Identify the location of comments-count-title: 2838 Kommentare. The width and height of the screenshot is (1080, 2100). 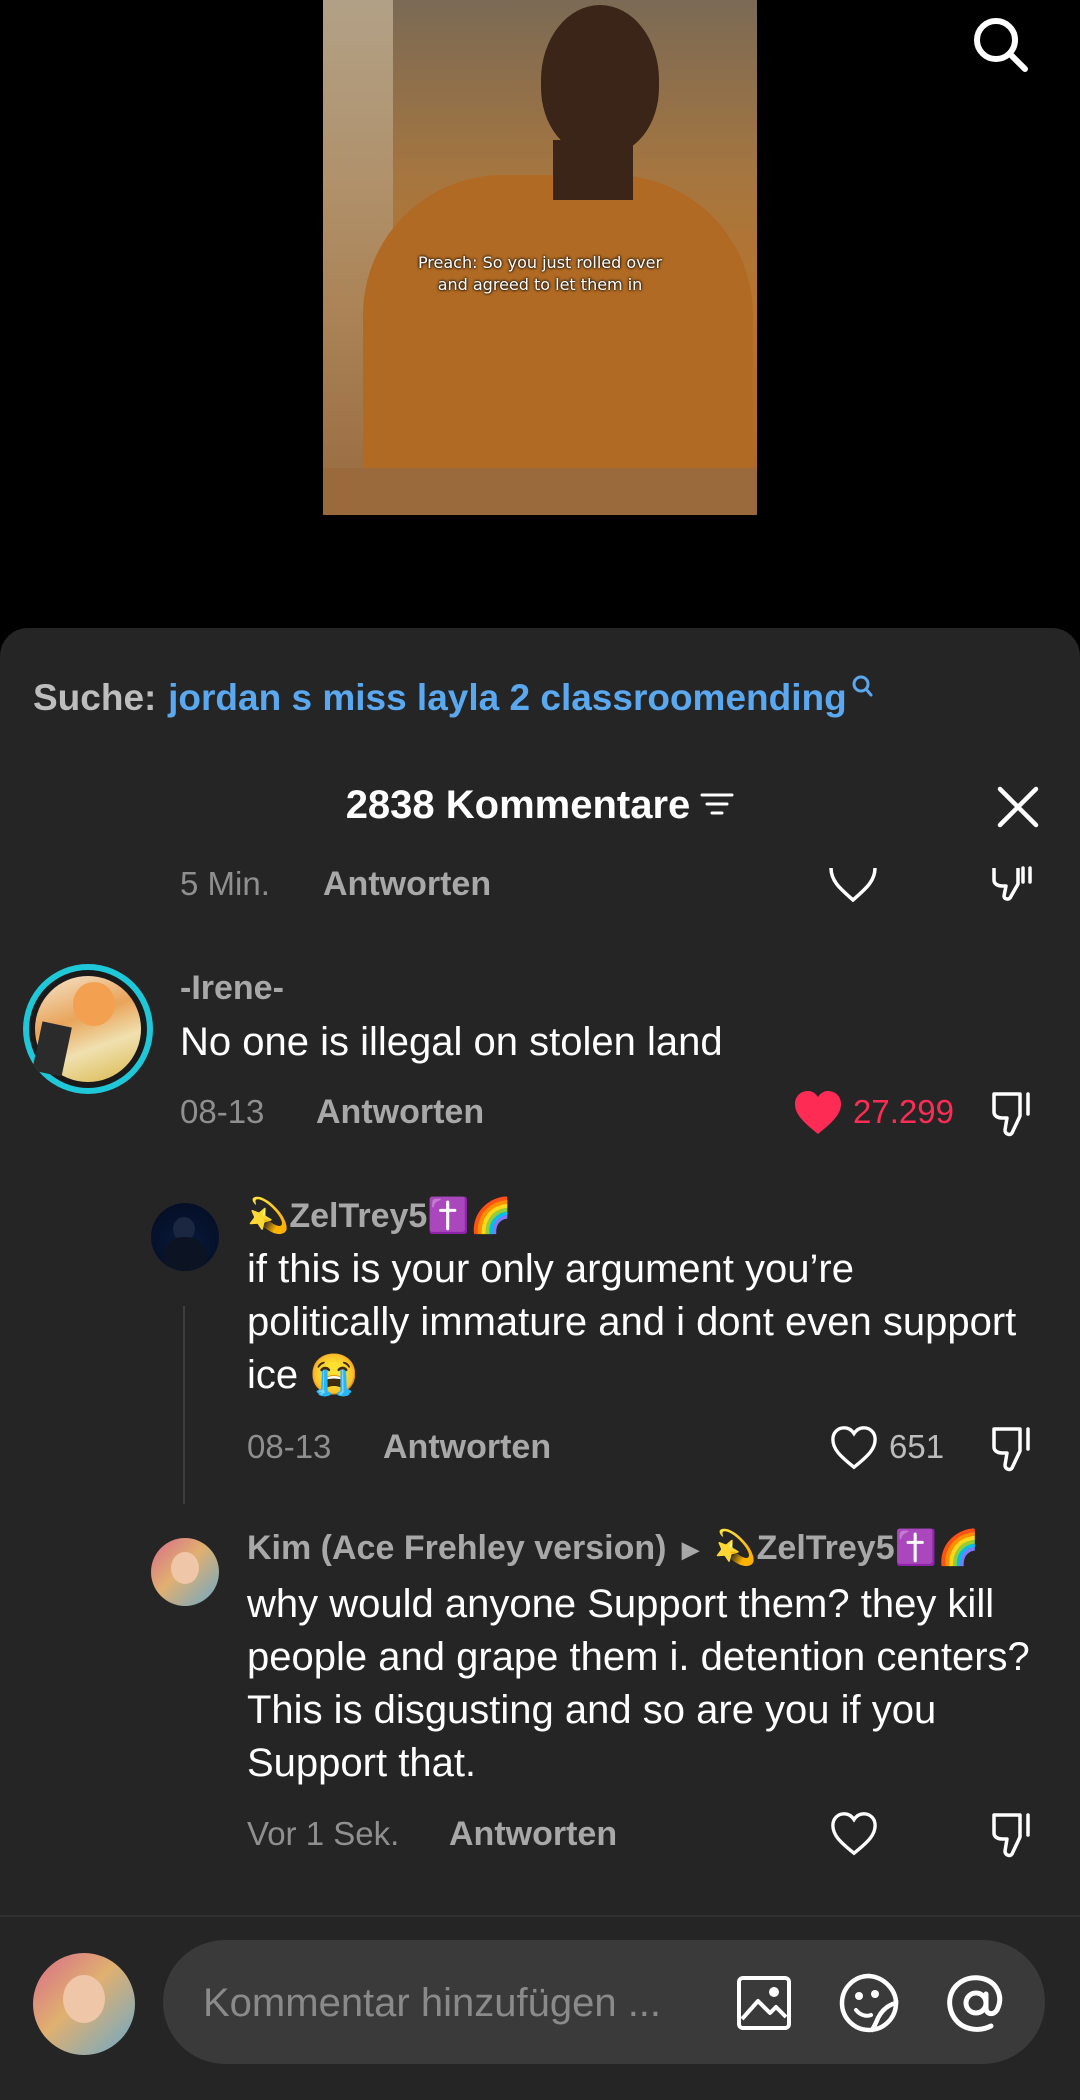
(518, 805).